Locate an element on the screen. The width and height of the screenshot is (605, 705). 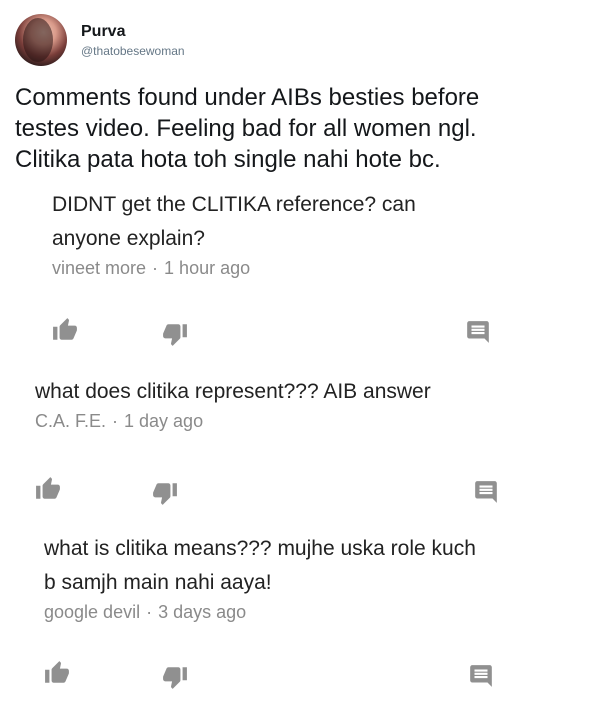
comment-author: google devil is located at coordinates (92, 612).